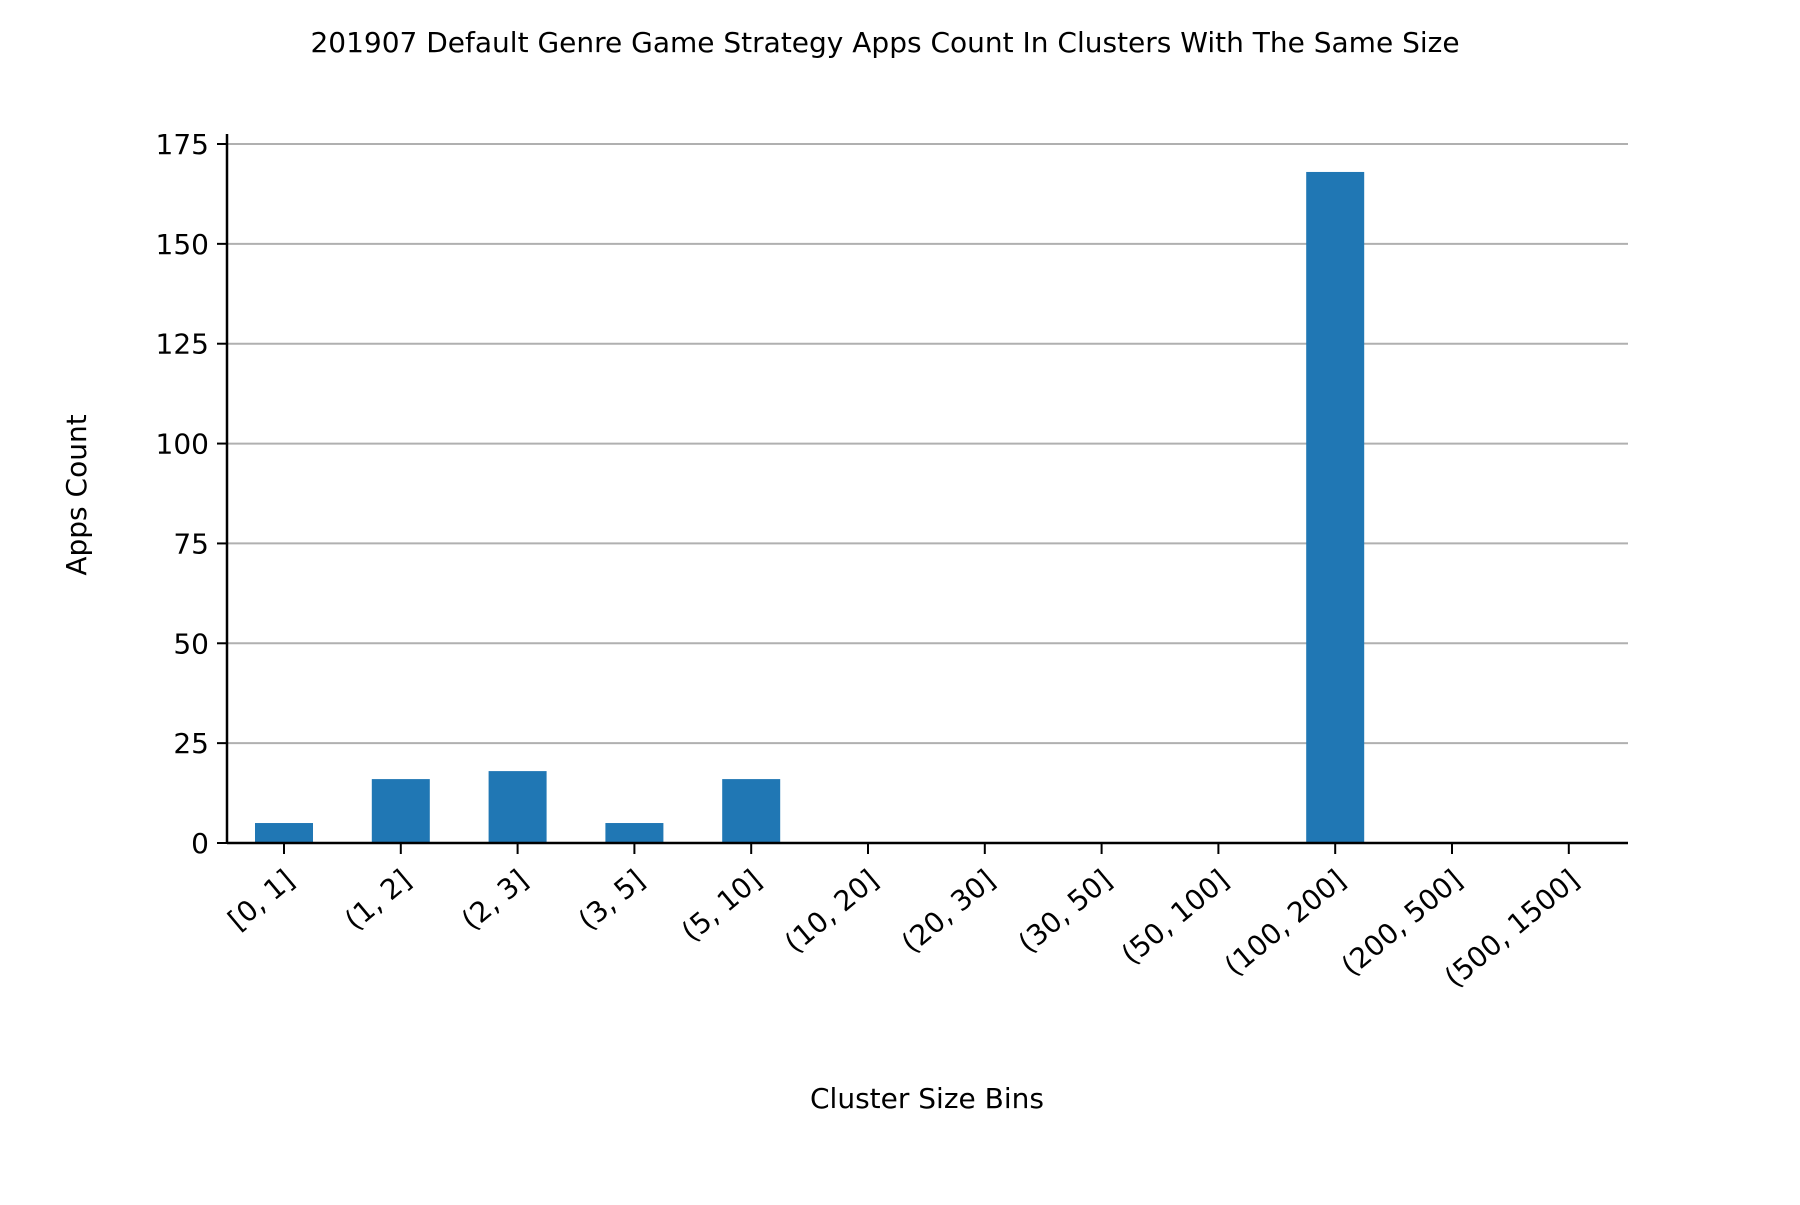  Describe the element at coordinates (494, 900) in the screenshot. I see `x-tick-label: (2, 3]` at that location.